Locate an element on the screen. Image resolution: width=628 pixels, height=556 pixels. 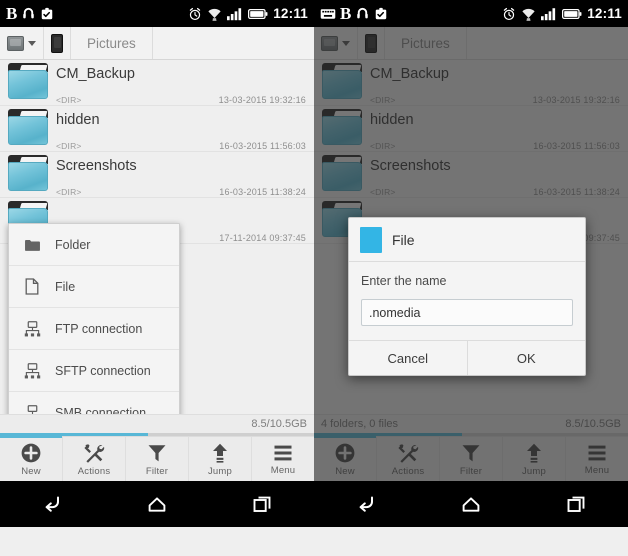
file-date: 17-11-2014 09:37:45 is located at coordinates (262, 238).